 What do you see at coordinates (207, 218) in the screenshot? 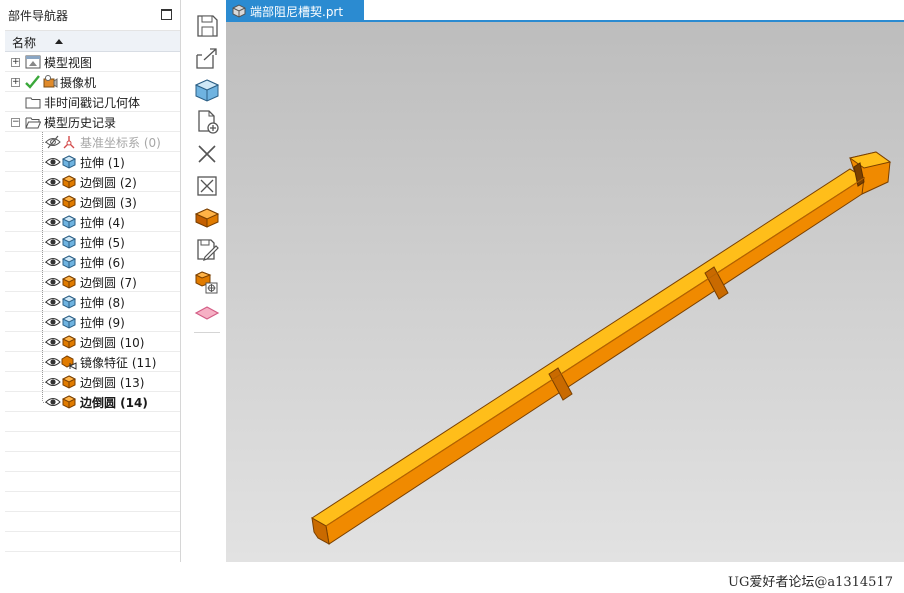
I see `part-icon` at bounding box center [207, 218].